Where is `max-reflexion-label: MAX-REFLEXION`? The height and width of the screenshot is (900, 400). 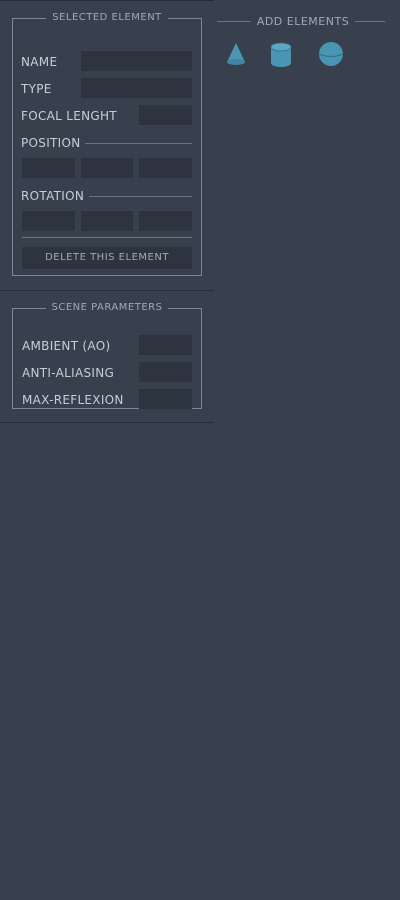
max-reflexion-label: MAX-REFLEXION is located at coordinates (73, 400).